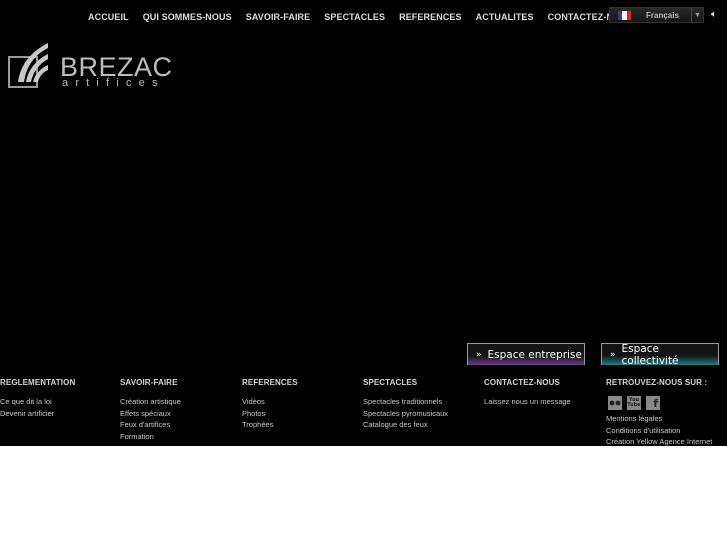 The width and height of the screenshot is (727, 545). I want to click on flickr-icon, so click(615, 403).